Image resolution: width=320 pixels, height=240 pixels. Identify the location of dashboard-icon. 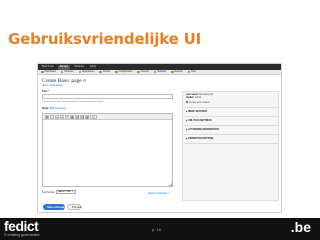
(42, 72).